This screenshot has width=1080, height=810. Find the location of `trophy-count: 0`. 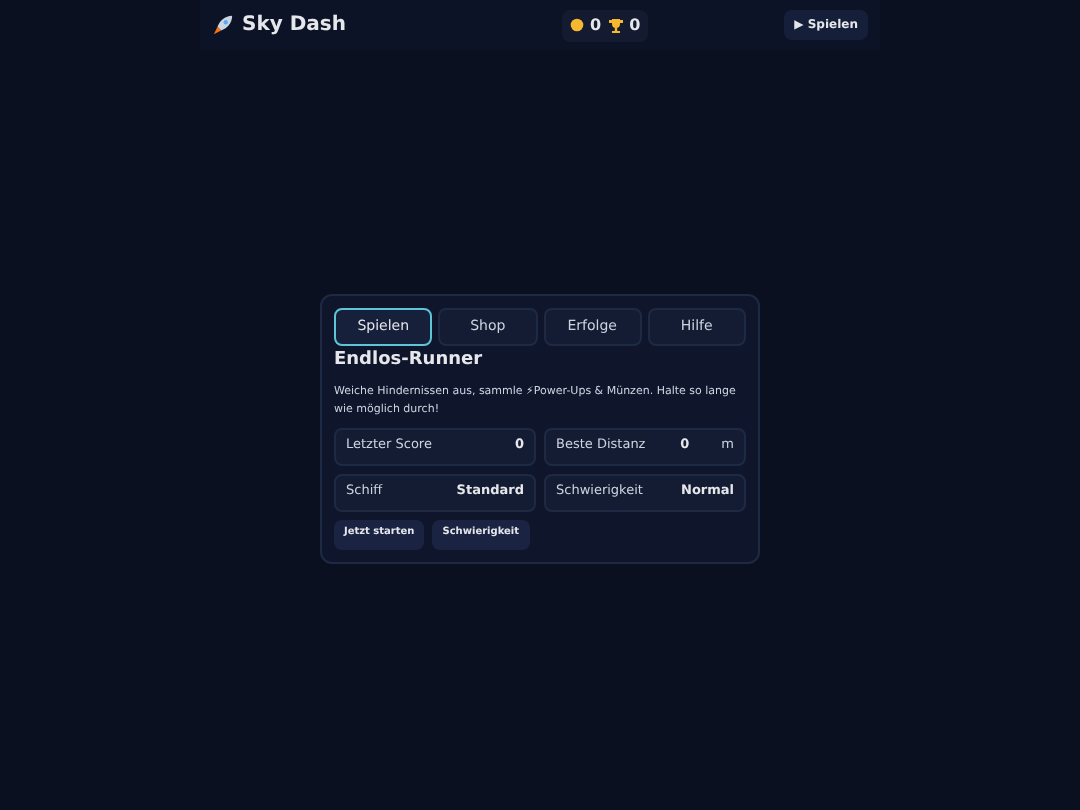

trophy-count: 0 is located at coordinates (635, 25).